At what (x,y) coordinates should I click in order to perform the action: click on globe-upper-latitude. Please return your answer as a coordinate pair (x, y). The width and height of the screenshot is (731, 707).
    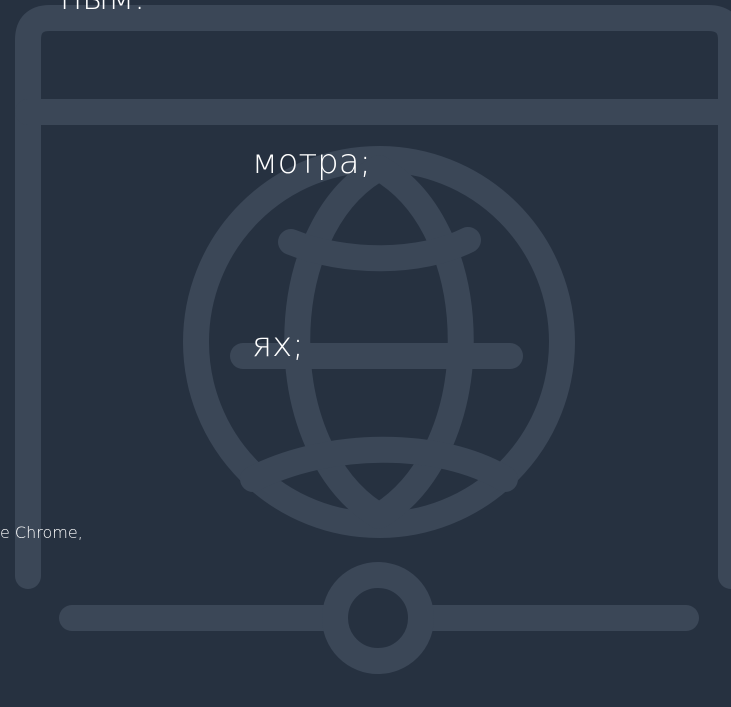
    Looking at the image, I should click on (379, 249).